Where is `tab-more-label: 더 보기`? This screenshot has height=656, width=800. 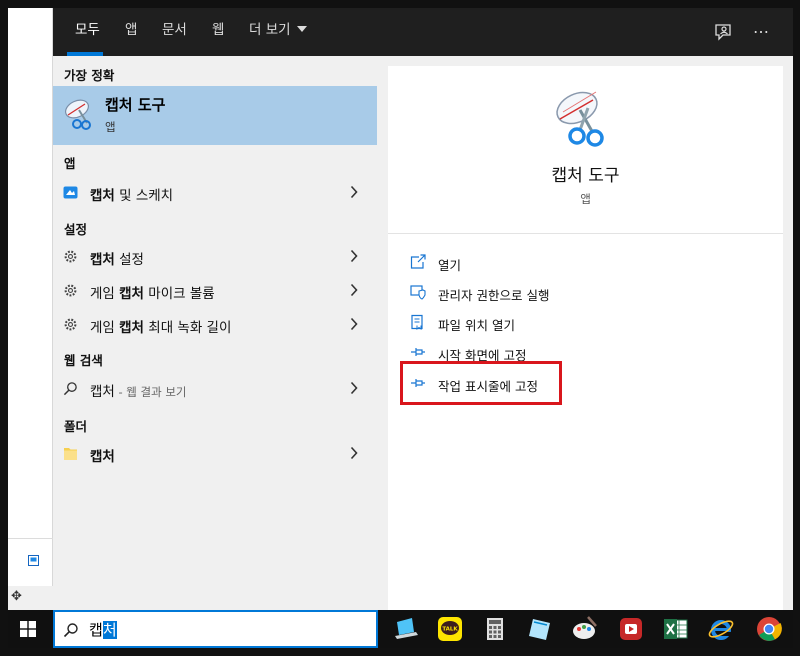 tab-more-label: 더 보기 is located at coordinates (270, 30).